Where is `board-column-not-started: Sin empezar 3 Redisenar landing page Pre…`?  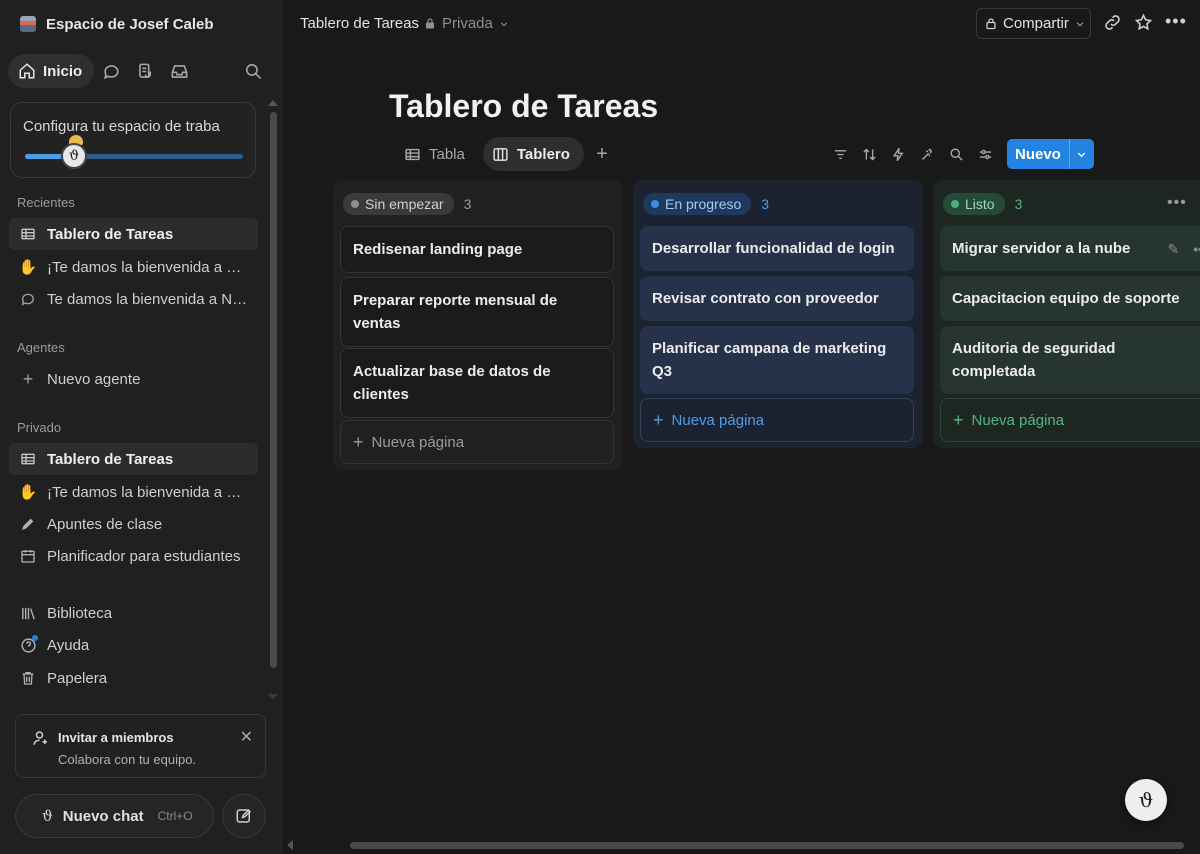
board-column-not-started: Sin empezar 3 Redisenar landing page Pre… is located at coordinates (478, 325).